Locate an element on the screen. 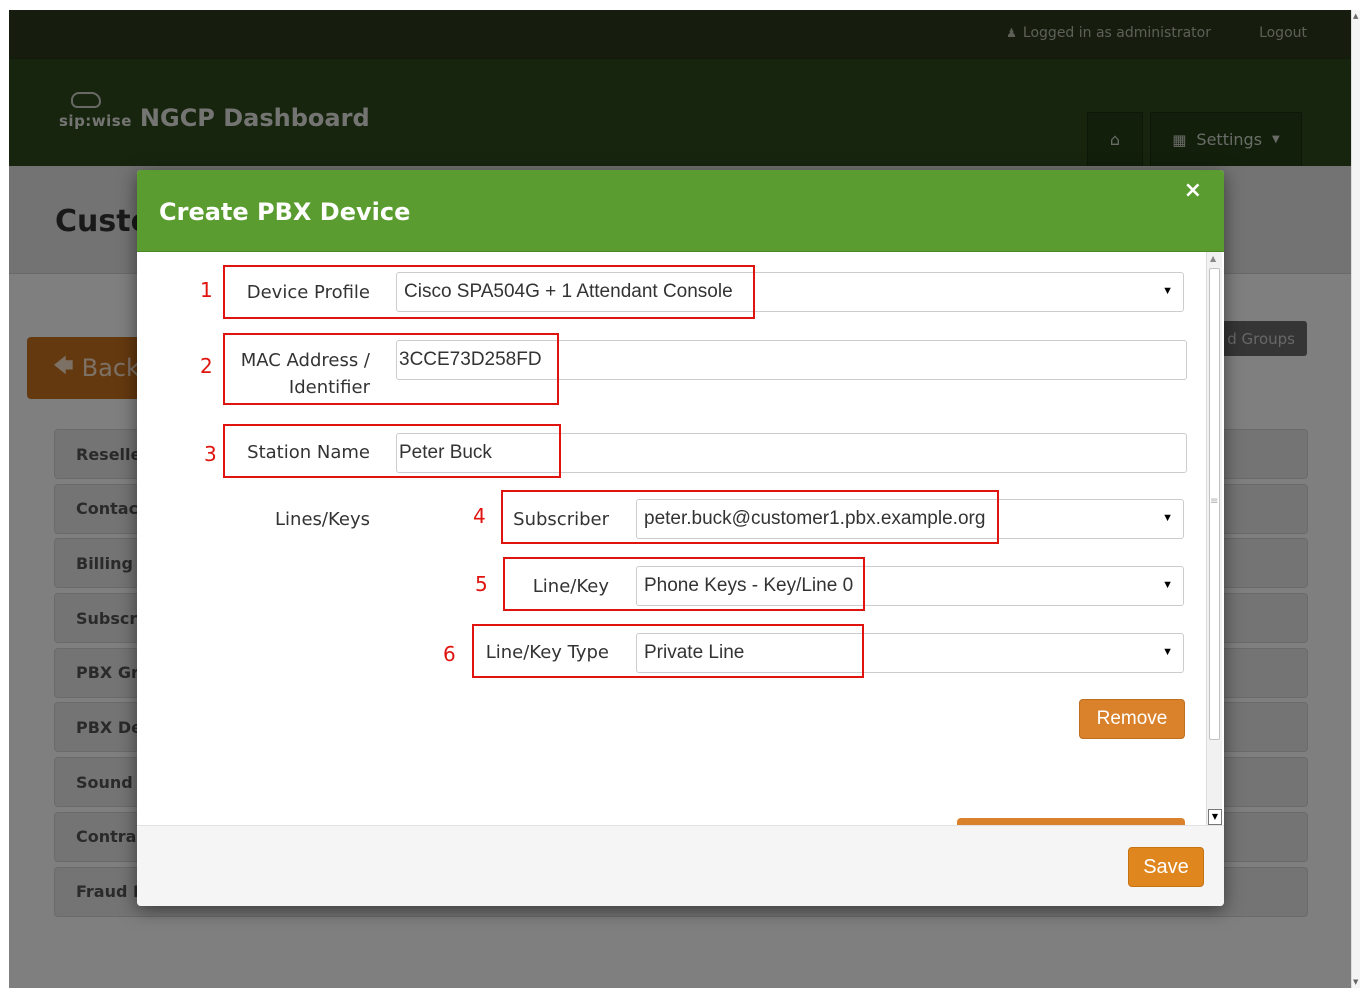  device-profile-select: Cisco SPA504G + 1 Attendant Console ▼ is located at coordinates (790, 292).